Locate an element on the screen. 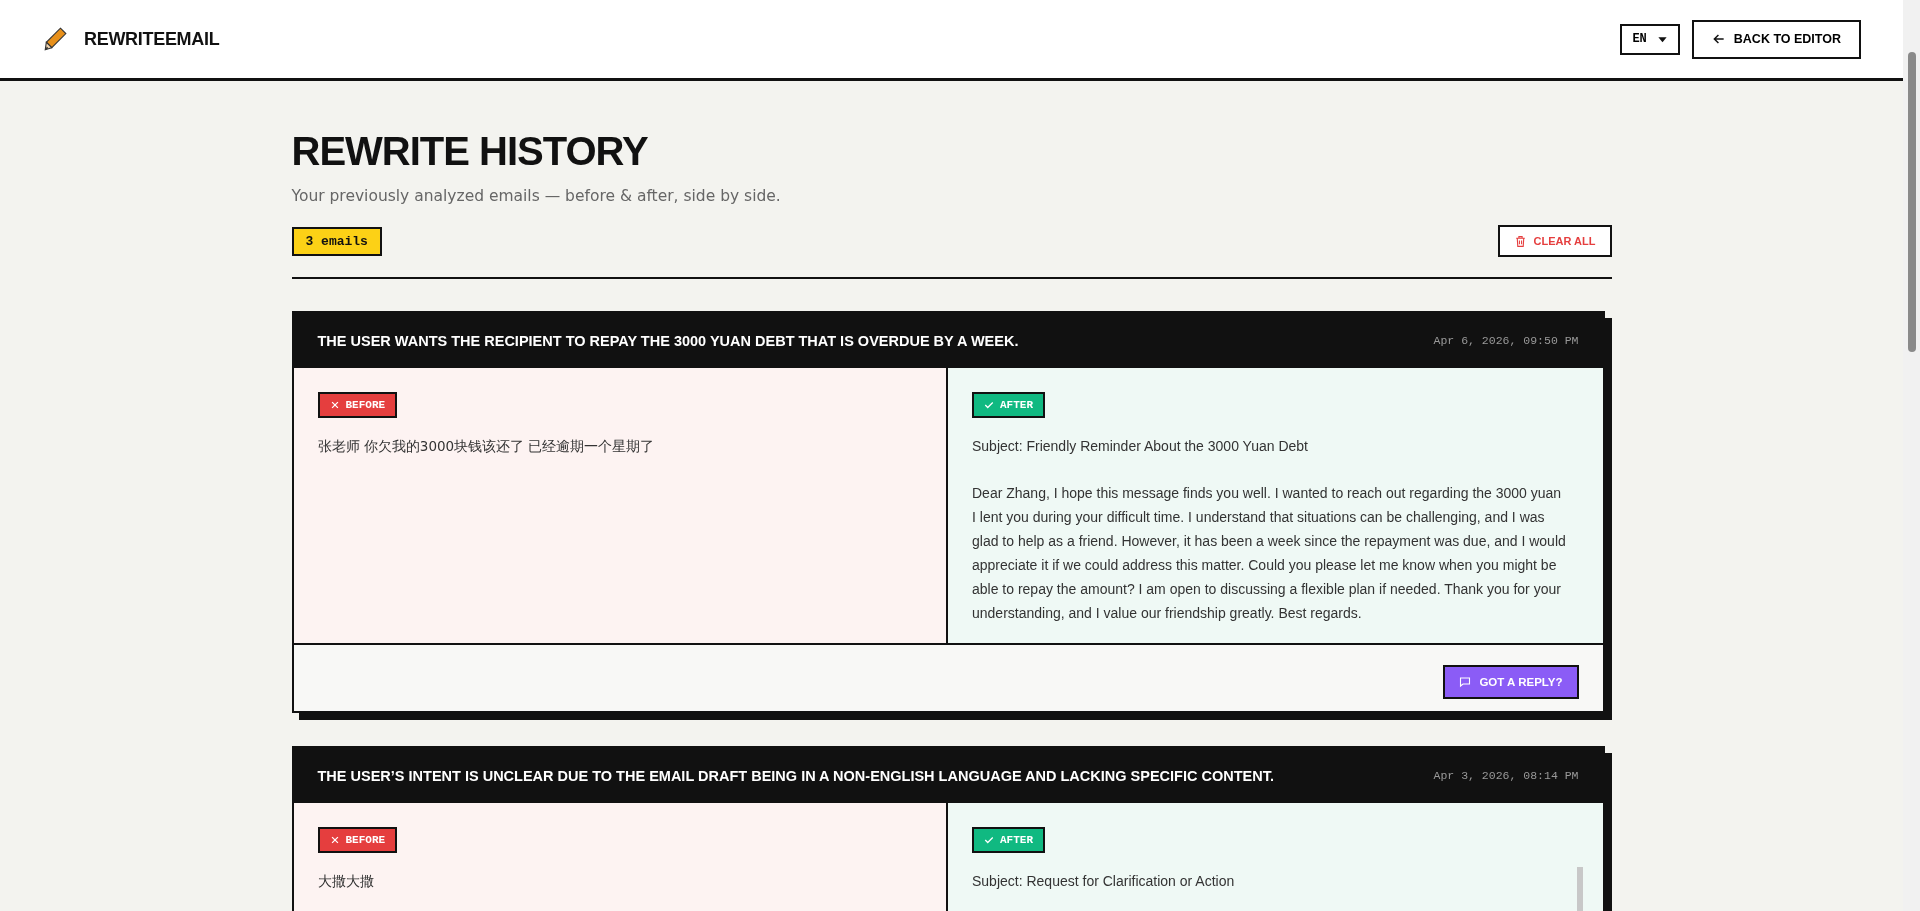 This screenshot has height=911, width=1920. page-subtitle: Your previously analyzed emails — before & after, side by side. is located at coordinates (536, 196).